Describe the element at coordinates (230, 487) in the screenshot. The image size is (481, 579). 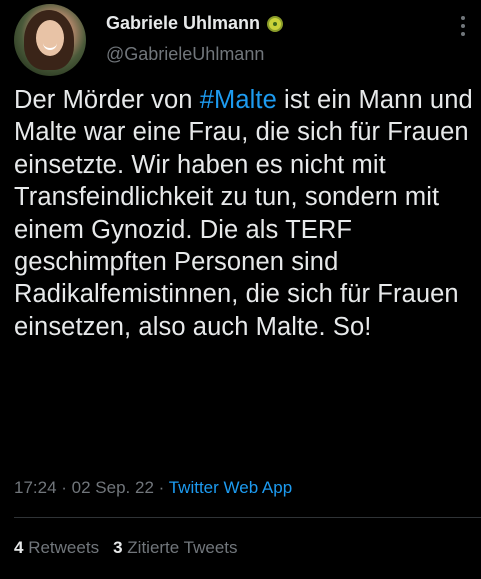
I see `tweet-source-link: Twitter Web App` at that location.